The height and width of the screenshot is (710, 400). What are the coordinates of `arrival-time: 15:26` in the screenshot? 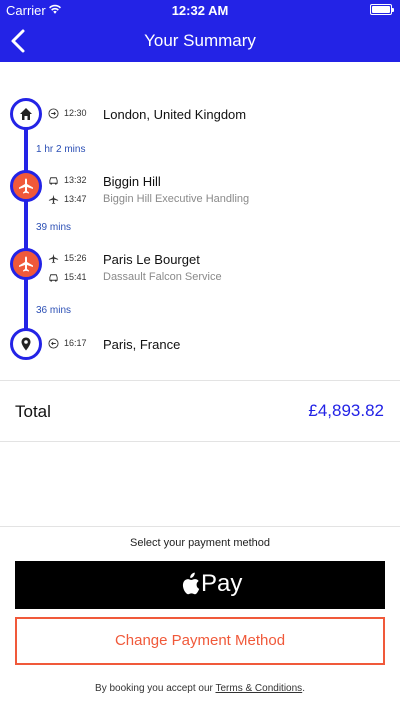 It's located at (75, 258).